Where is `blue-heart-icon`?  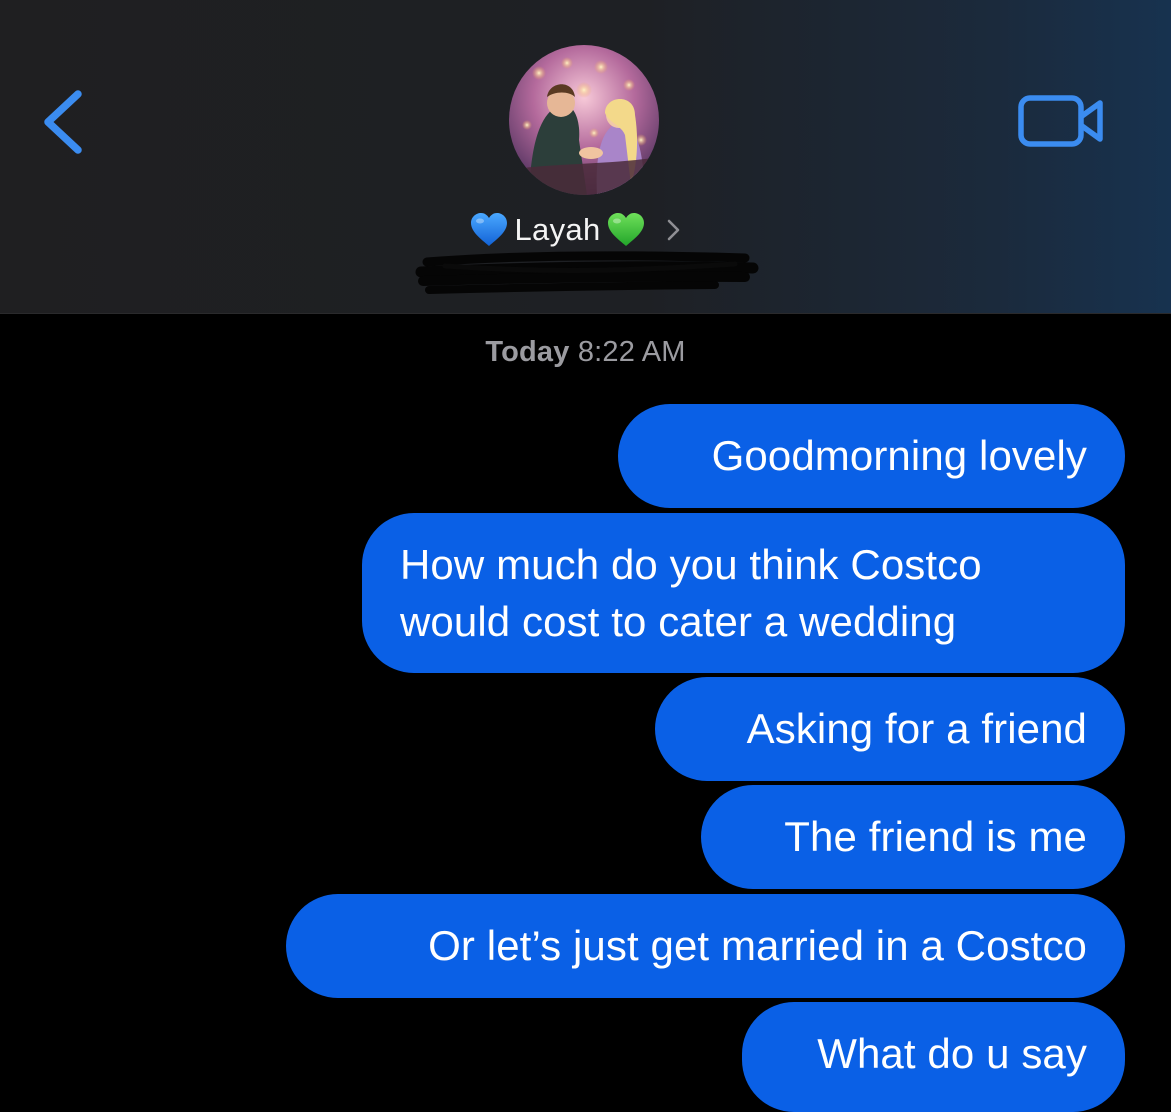 blue-heart-icon is located at coordinates (488, 229).